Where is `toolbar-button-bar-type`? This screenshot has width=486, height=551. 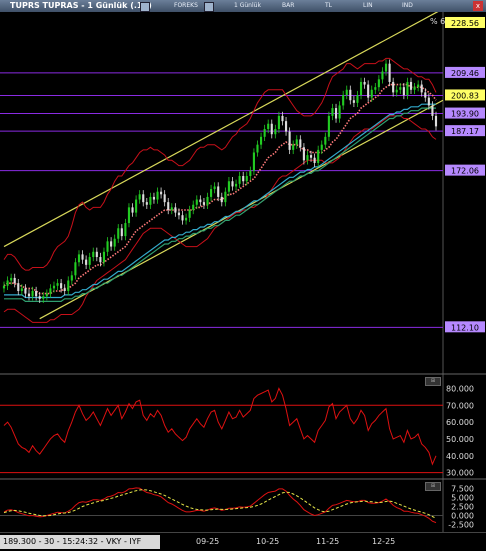
toolbar-button-bar-type is located at coordinates (209, 7).